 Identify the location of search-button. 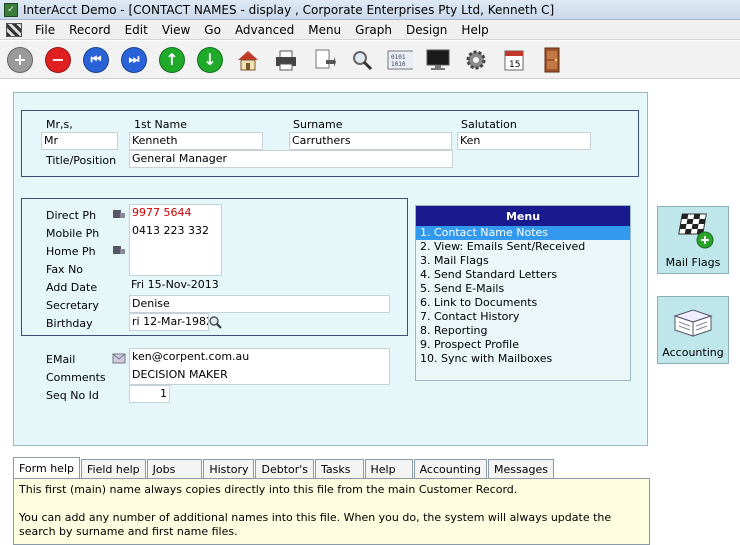
(362, 60).